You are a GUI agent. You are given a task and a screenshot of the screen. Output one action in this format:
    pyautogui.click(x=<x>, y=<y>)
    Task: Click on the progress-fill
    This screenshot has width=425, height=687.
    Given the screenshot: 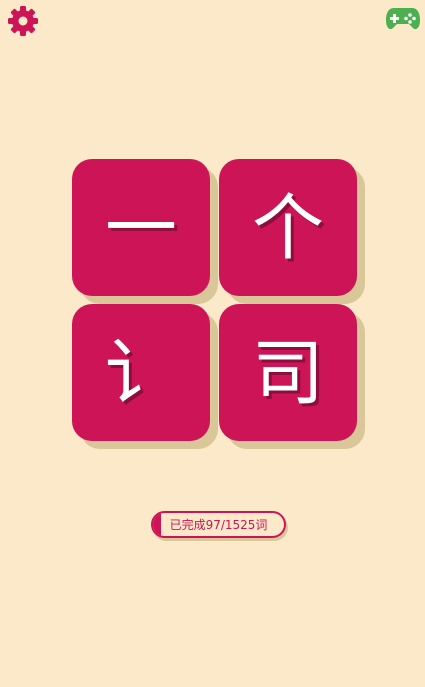 What is the action you would take?
    pyautogui.click(x=157, y=524)
    